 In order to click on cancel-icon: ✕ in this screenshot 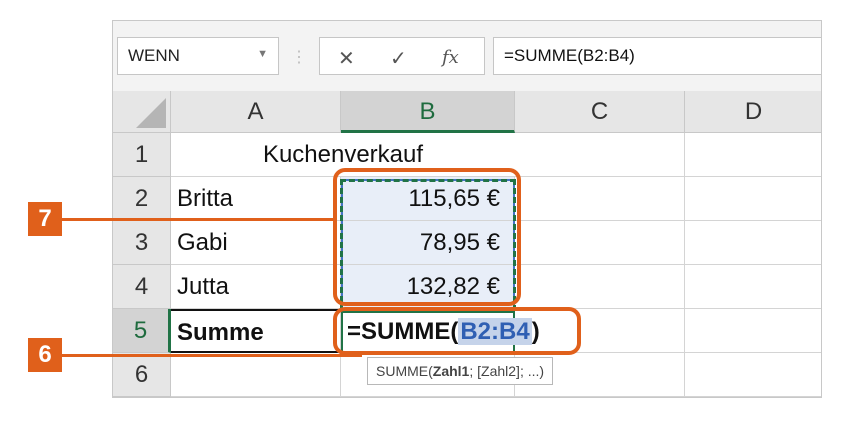, I will do `click(346, 58)`.